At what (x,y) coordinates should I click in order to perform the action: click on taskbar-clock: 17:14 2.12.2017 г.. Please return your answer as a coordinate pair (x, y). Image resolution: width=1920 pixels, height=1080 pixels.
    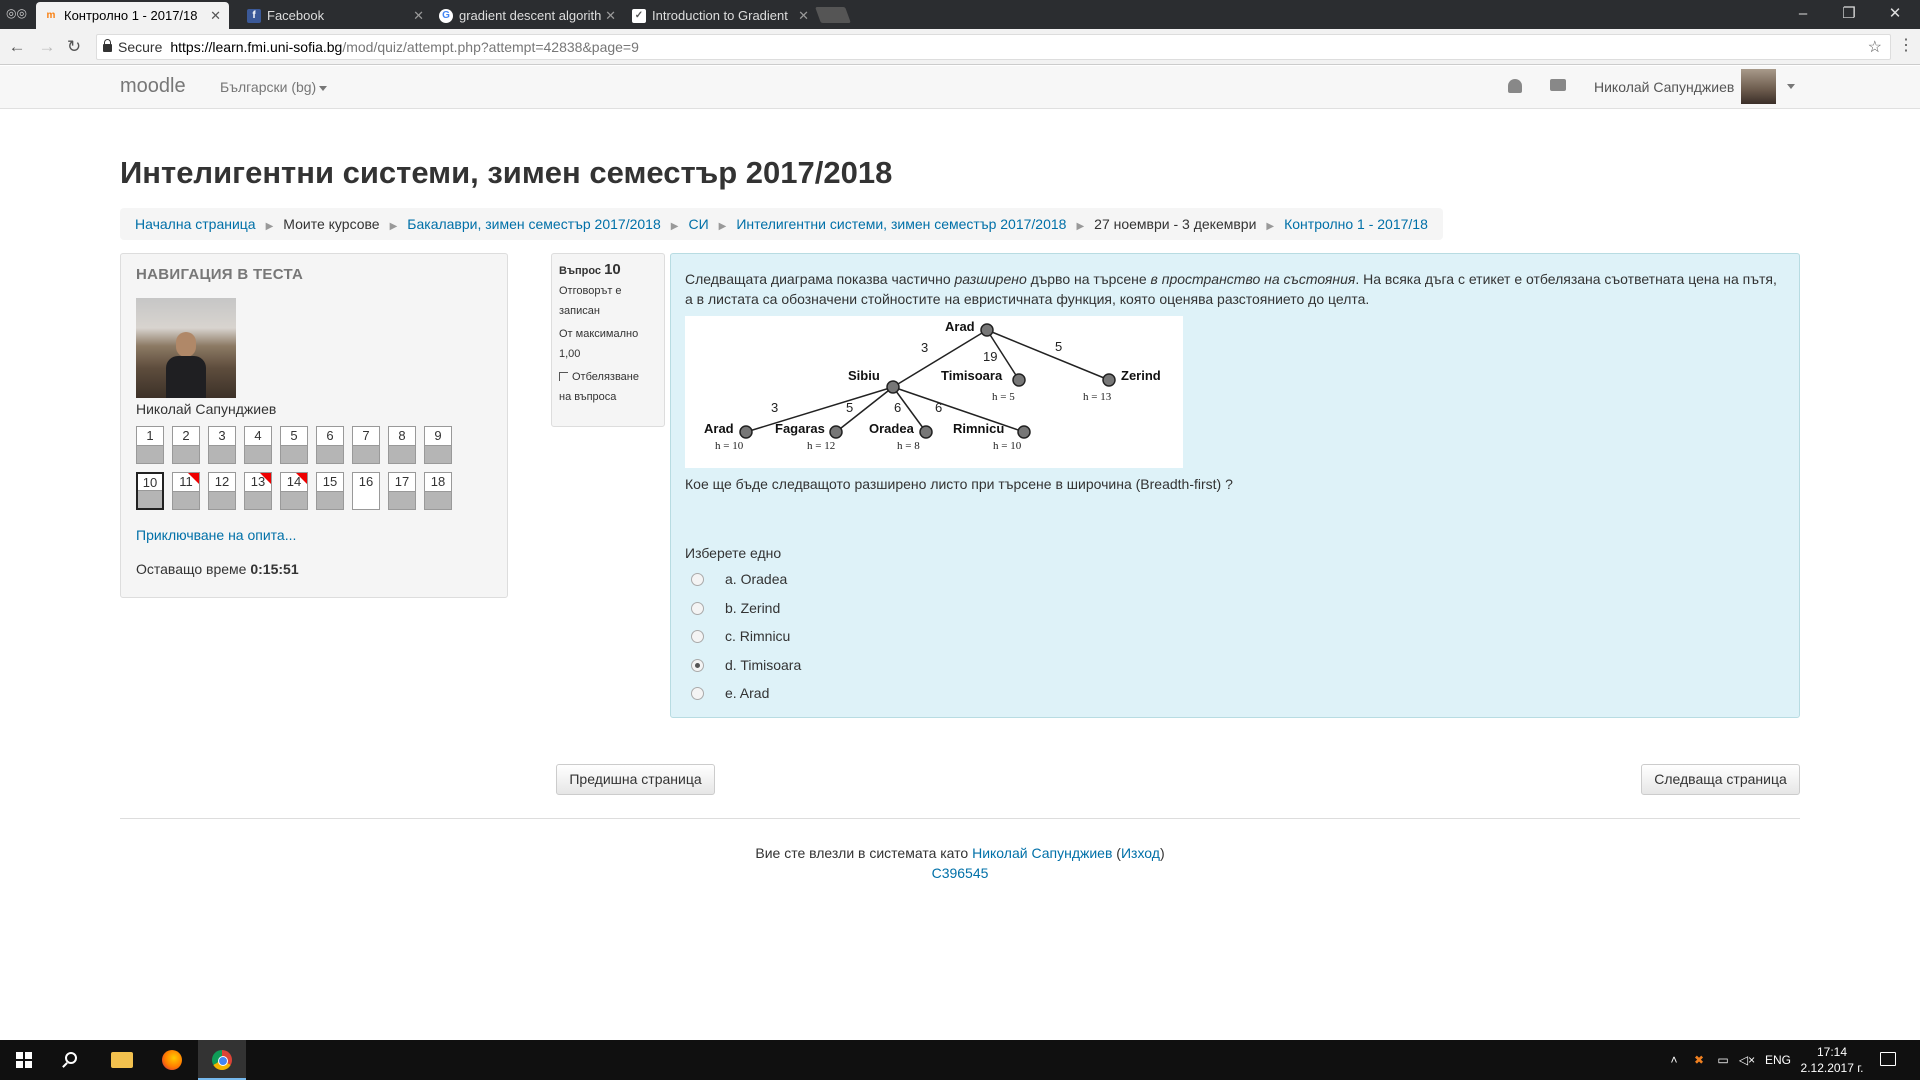
    Looking at the image, I should click on (1832, 1060).